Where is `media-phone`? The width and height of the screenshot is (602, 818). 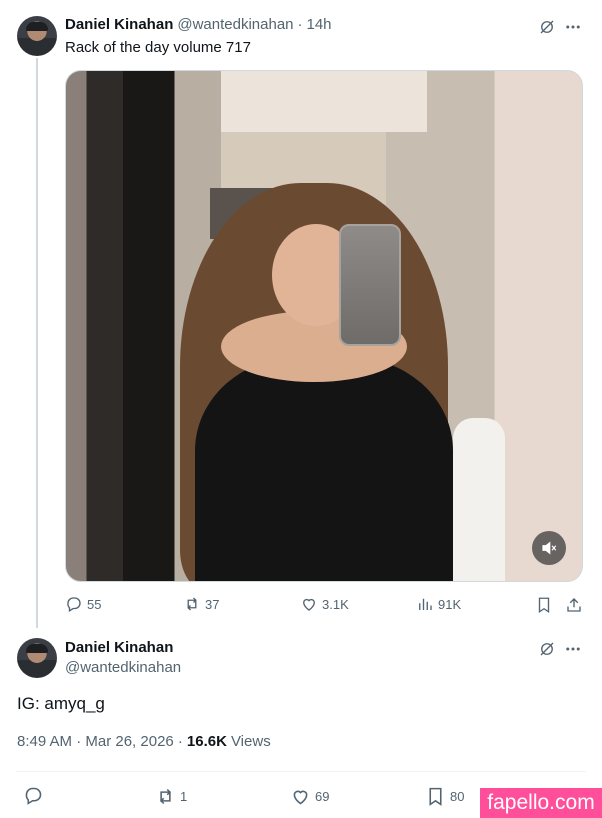
media-phone is located at coordinates (370, 285).